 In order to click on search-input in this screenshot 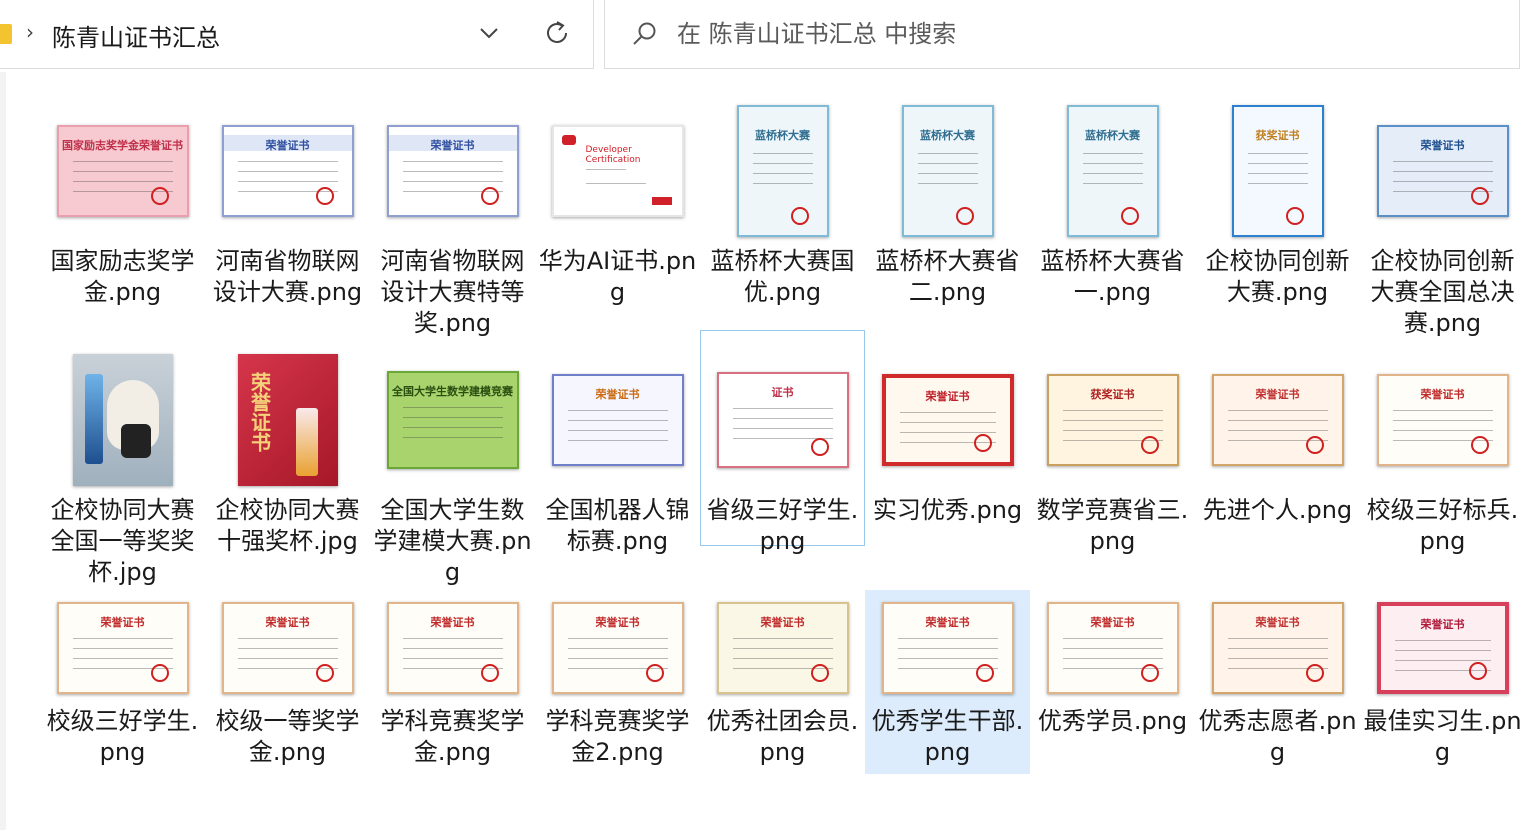, I will do `click(1087, 34)`.